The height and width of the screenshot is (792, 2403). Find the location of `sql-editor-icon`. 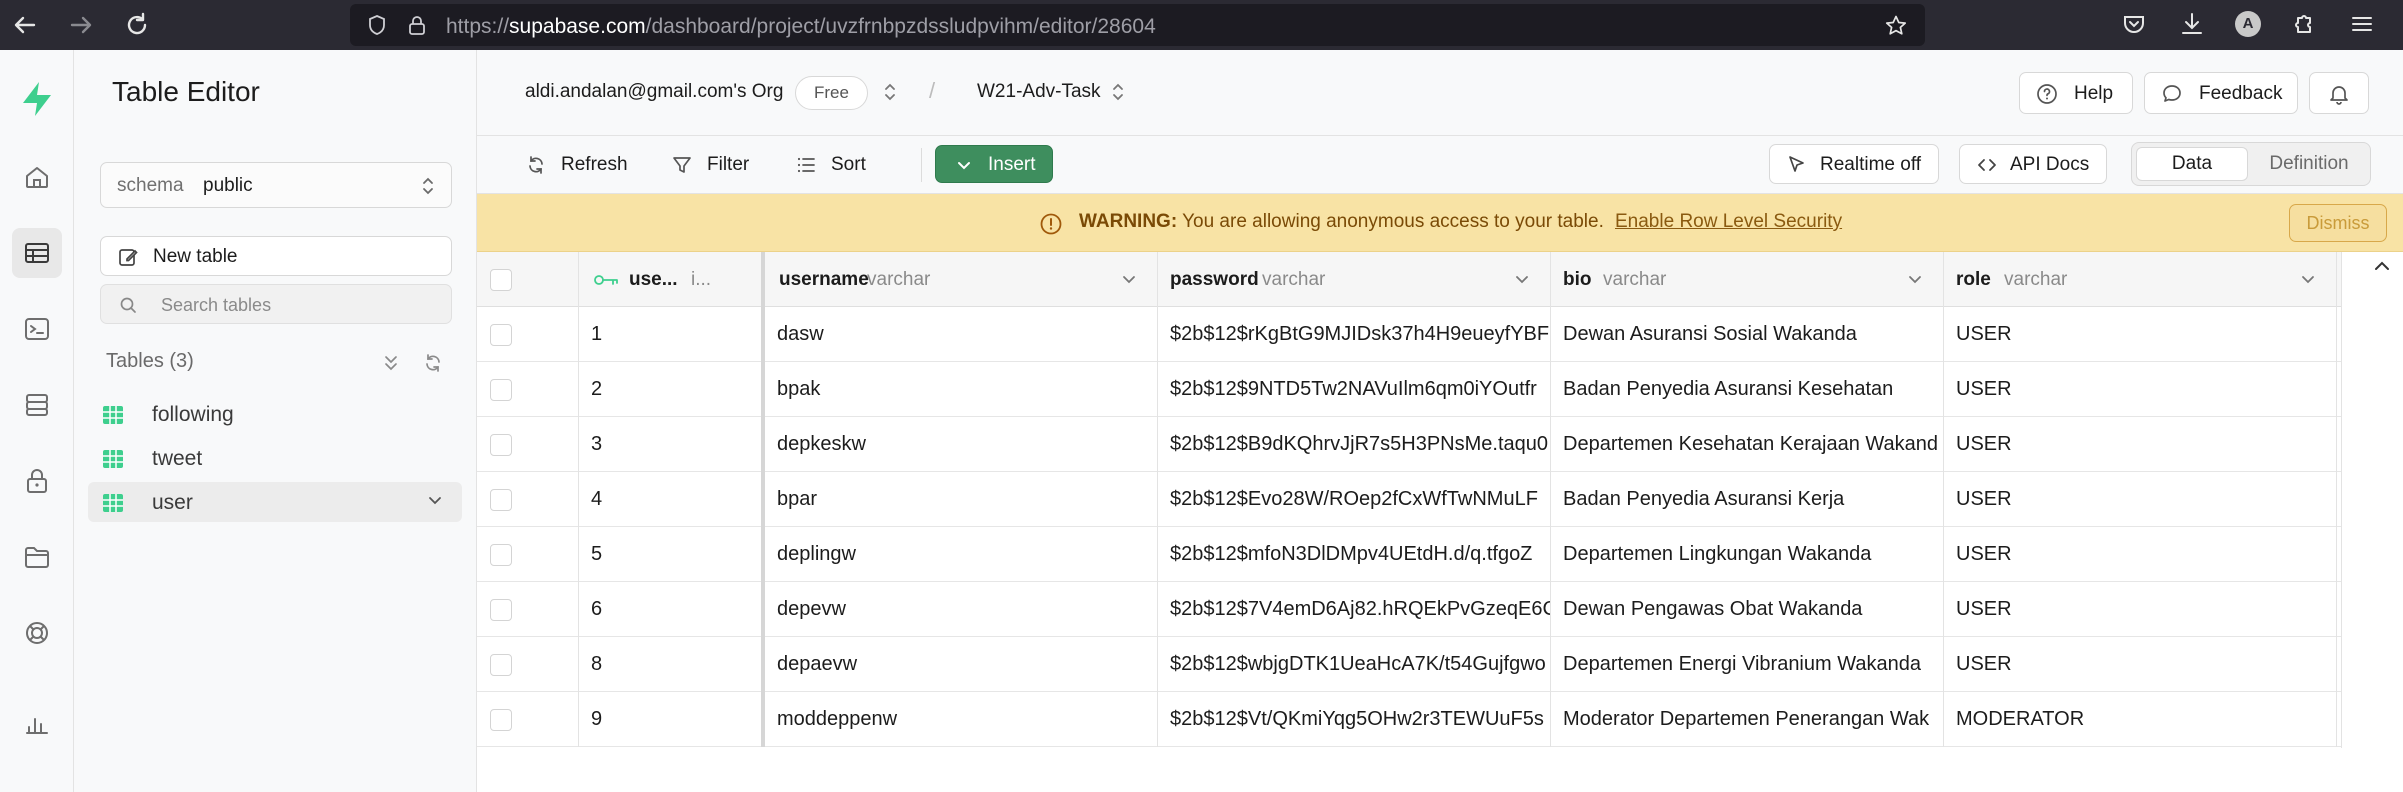

sql-editor-icon is located at coordinates (37, 329).